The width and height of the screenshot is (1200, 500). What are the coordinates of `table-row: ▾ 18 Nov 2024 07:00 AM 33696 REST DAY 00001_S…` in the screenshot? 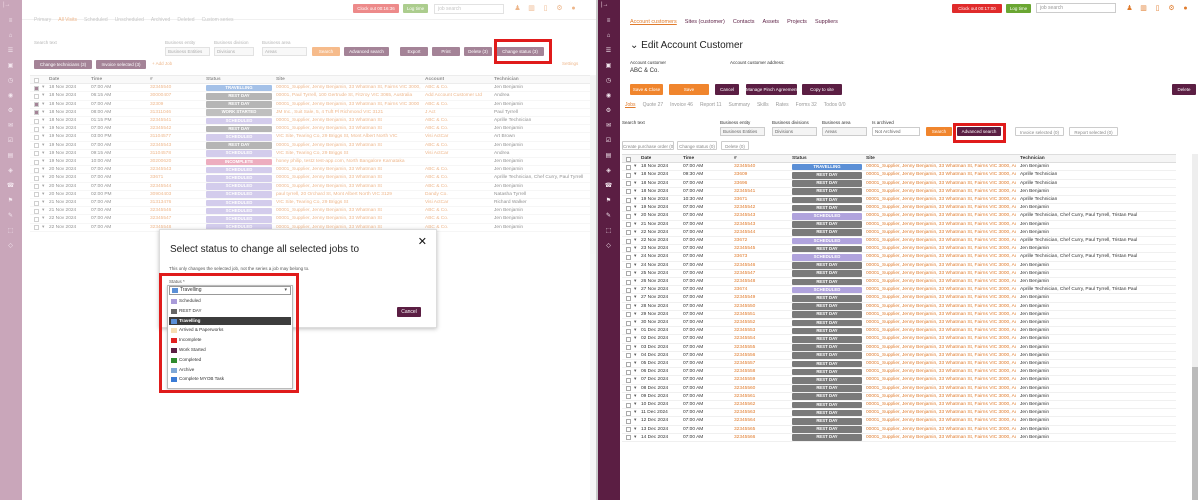 It's located at (899, 184).